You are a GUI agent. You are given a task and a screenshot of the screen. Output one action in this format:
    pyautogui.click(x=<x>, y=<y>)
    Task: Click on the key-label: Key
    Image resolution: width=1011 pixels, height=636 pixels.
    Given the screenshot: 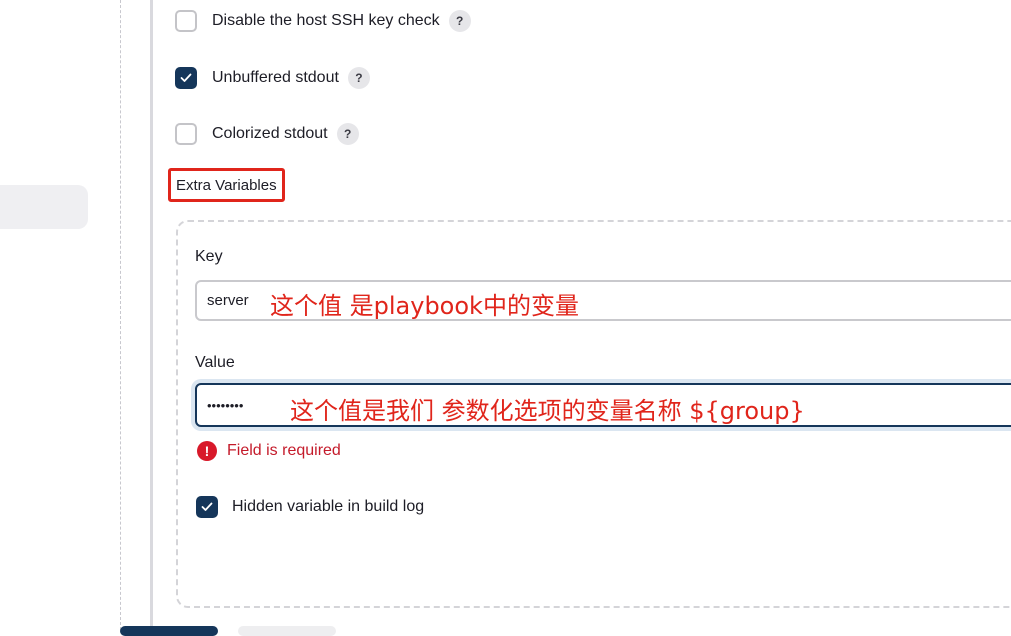 What is the action you would take?
    pyautogui.click(x=209, y=256)
    